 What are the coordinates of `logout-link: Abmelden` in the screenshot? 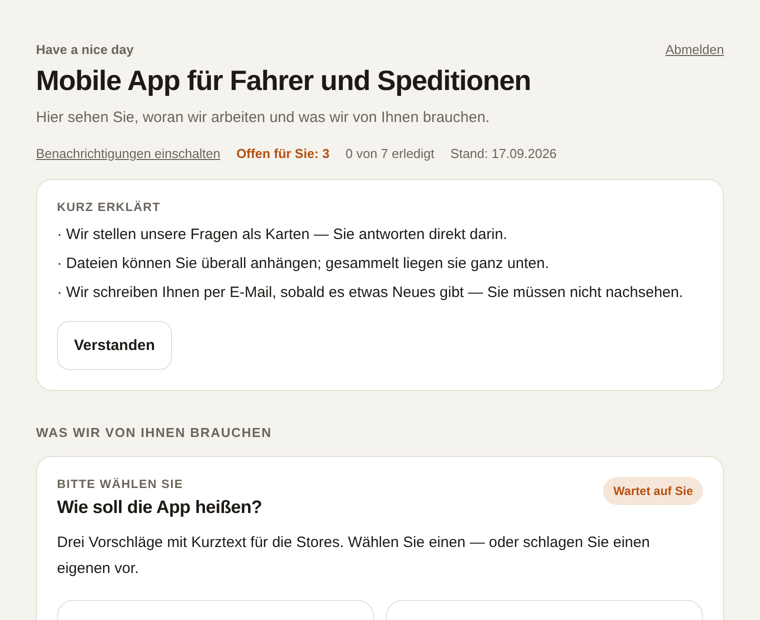 It's located at (694, 49).